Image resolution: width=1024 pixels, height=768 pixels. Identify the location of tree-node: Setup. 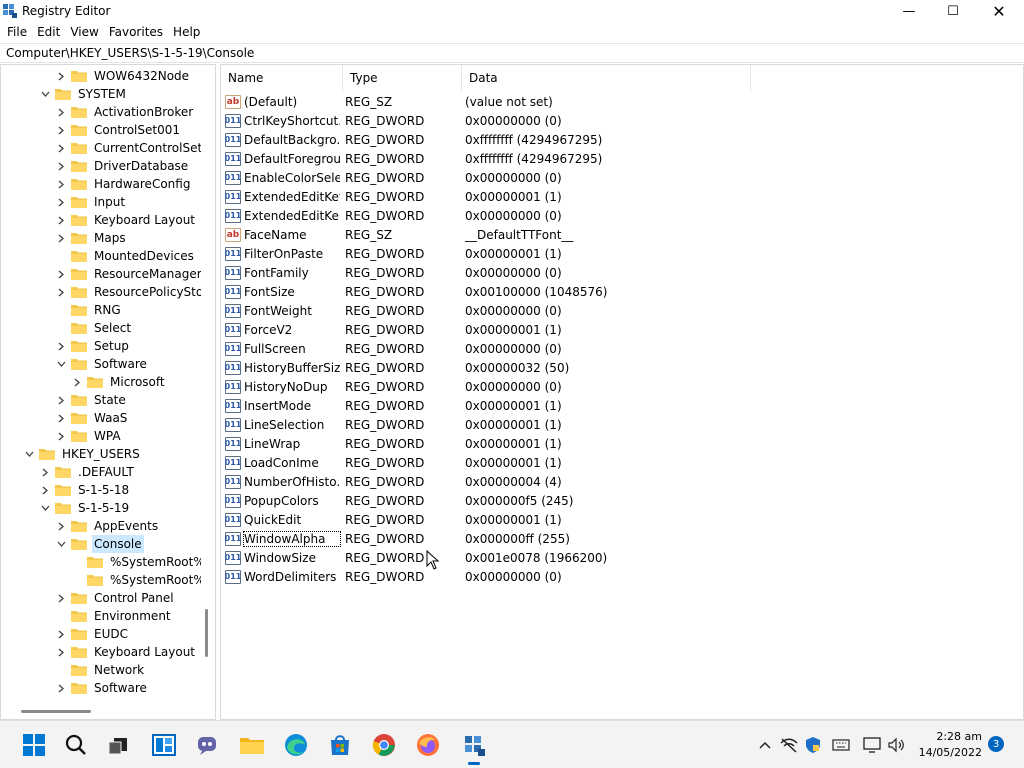
(93, 346).